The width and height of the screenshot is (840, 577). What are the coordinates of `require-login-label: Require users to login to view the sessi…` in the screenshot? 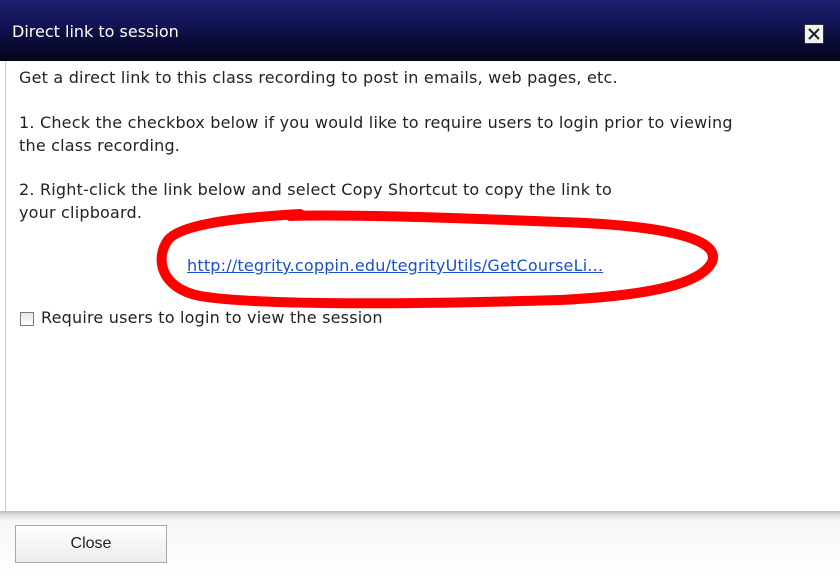 It's located at (212, 317).